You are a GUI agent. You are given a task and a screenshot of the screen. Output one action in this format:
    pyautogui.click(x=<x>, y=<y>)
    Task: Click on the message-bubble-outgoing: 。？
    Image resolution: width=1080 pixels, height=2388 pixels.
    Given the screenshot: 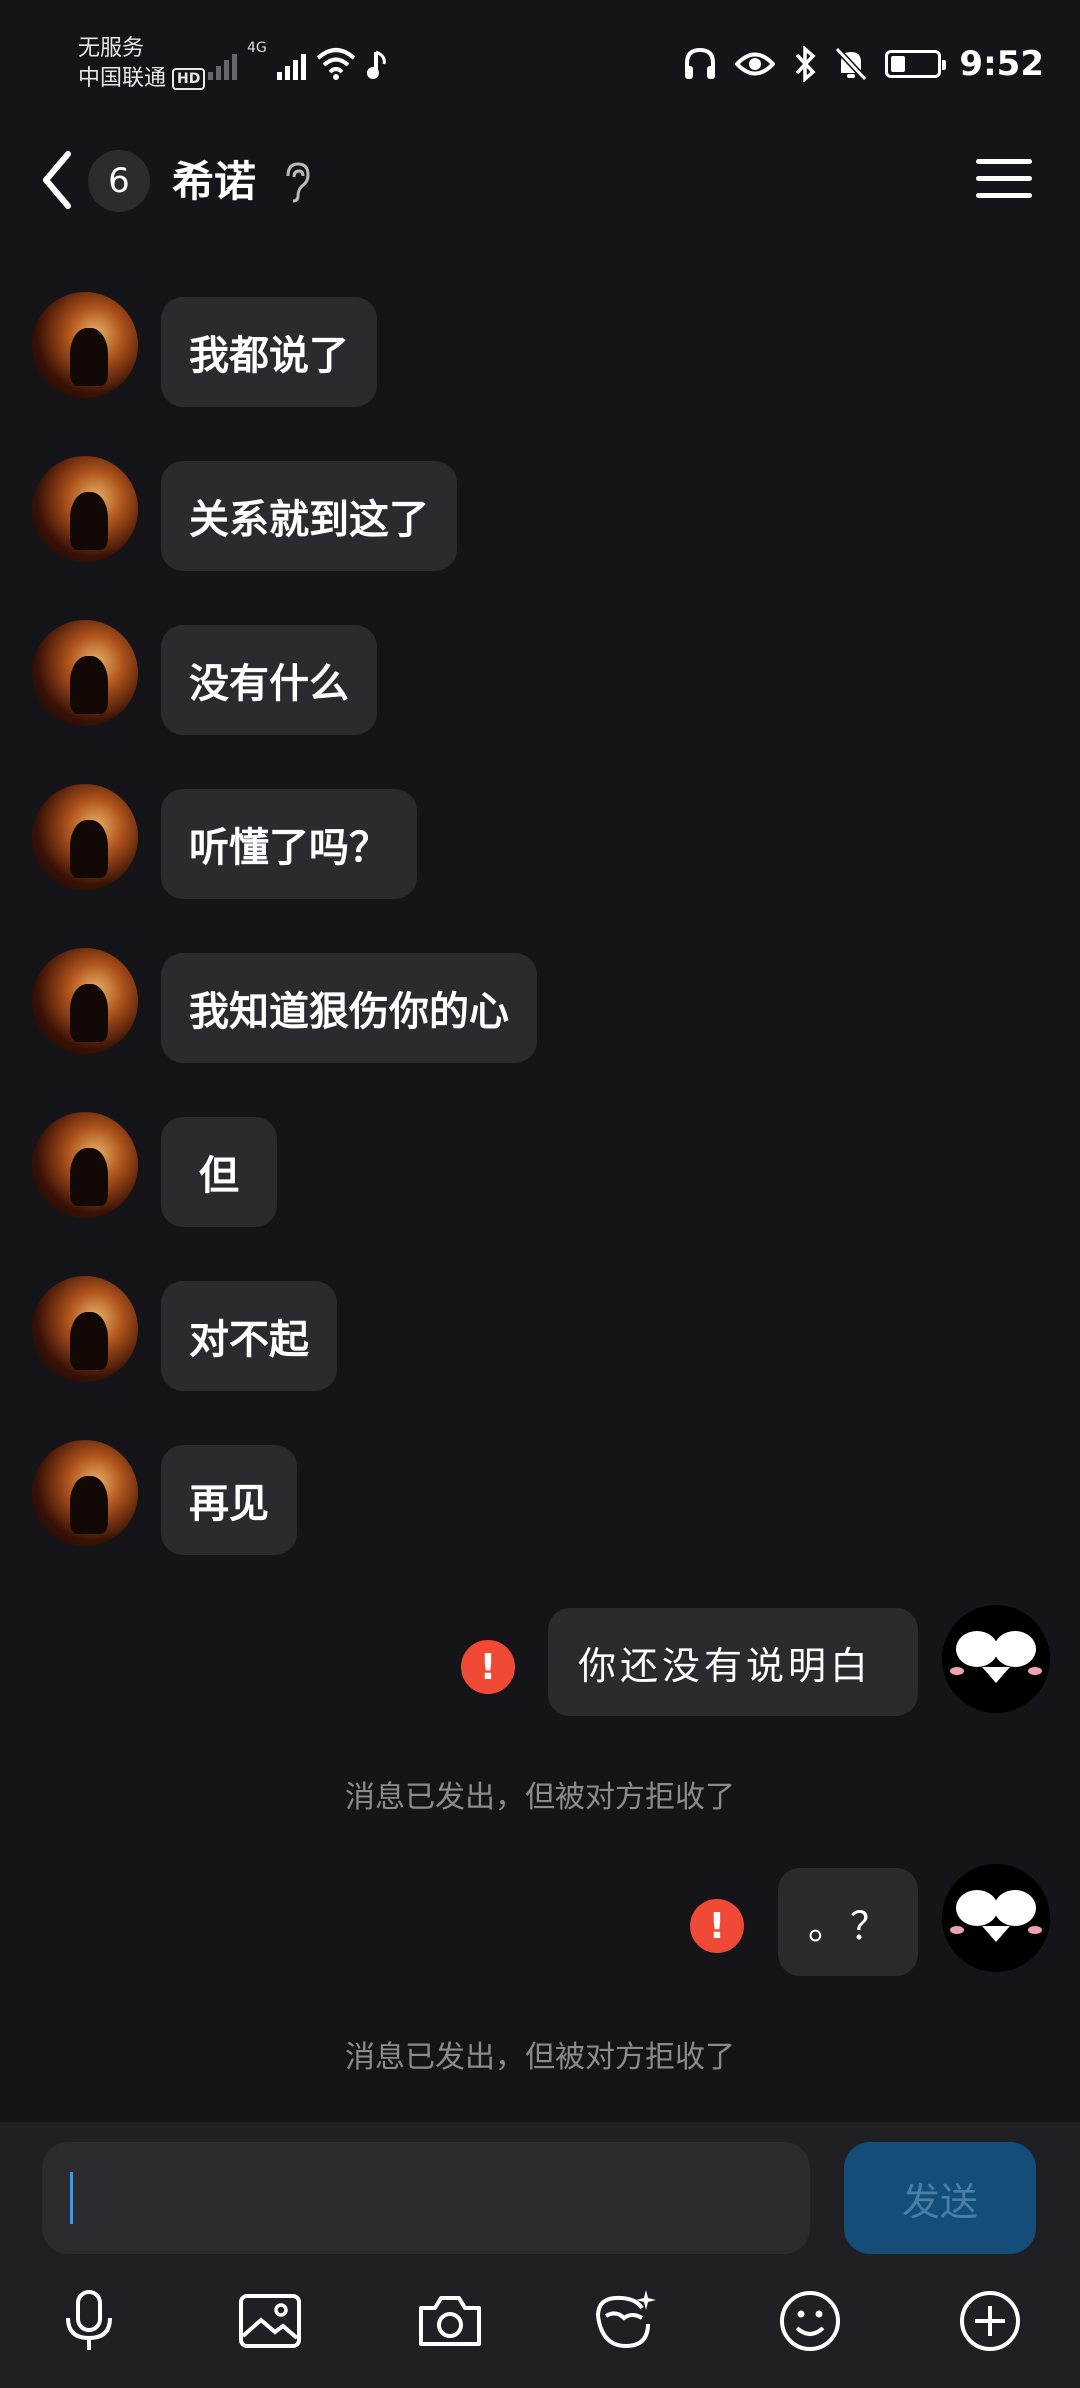 What is the action you would take?
    pyautogui.click(x=848, y=1922)
    